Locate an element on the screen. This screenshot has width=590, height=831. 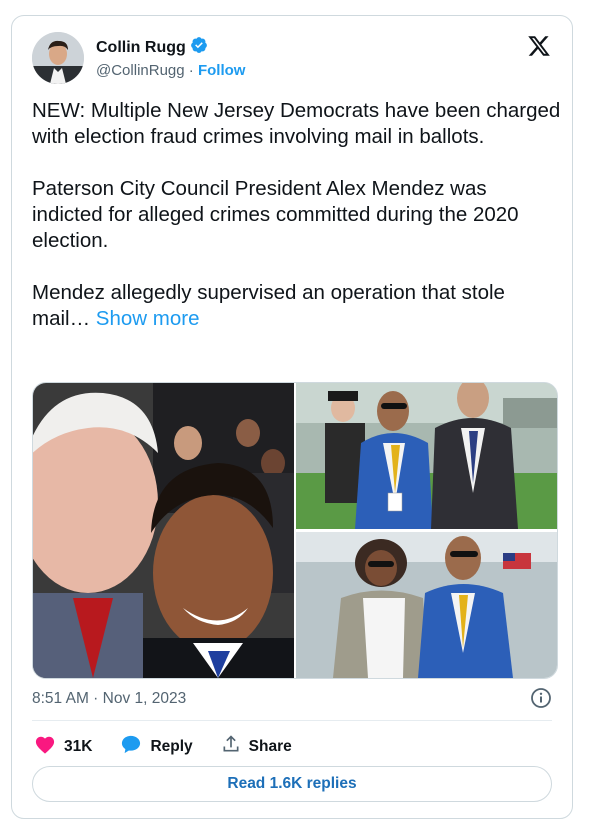
share-label: Share is located at coordinates (270, 746).